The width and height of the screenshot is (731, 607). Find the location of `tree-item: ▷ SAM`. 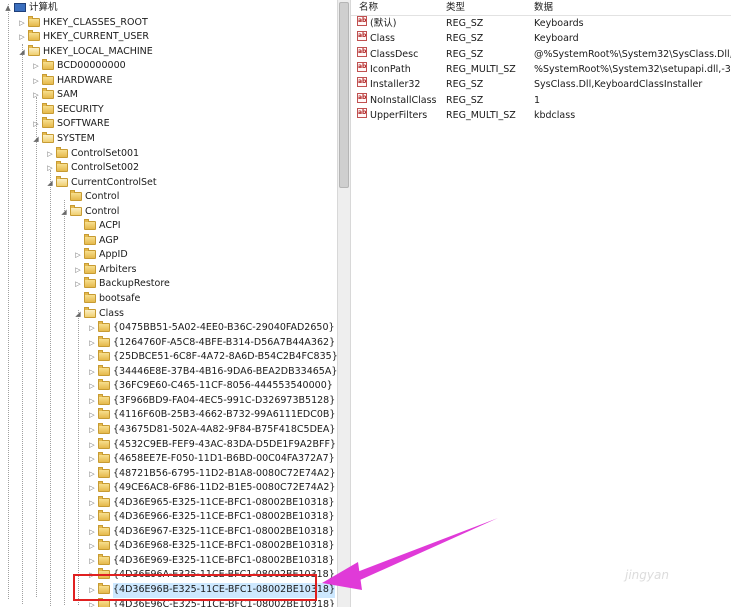

tree-item: ▷ SAM is located at coordinates (54, 95).